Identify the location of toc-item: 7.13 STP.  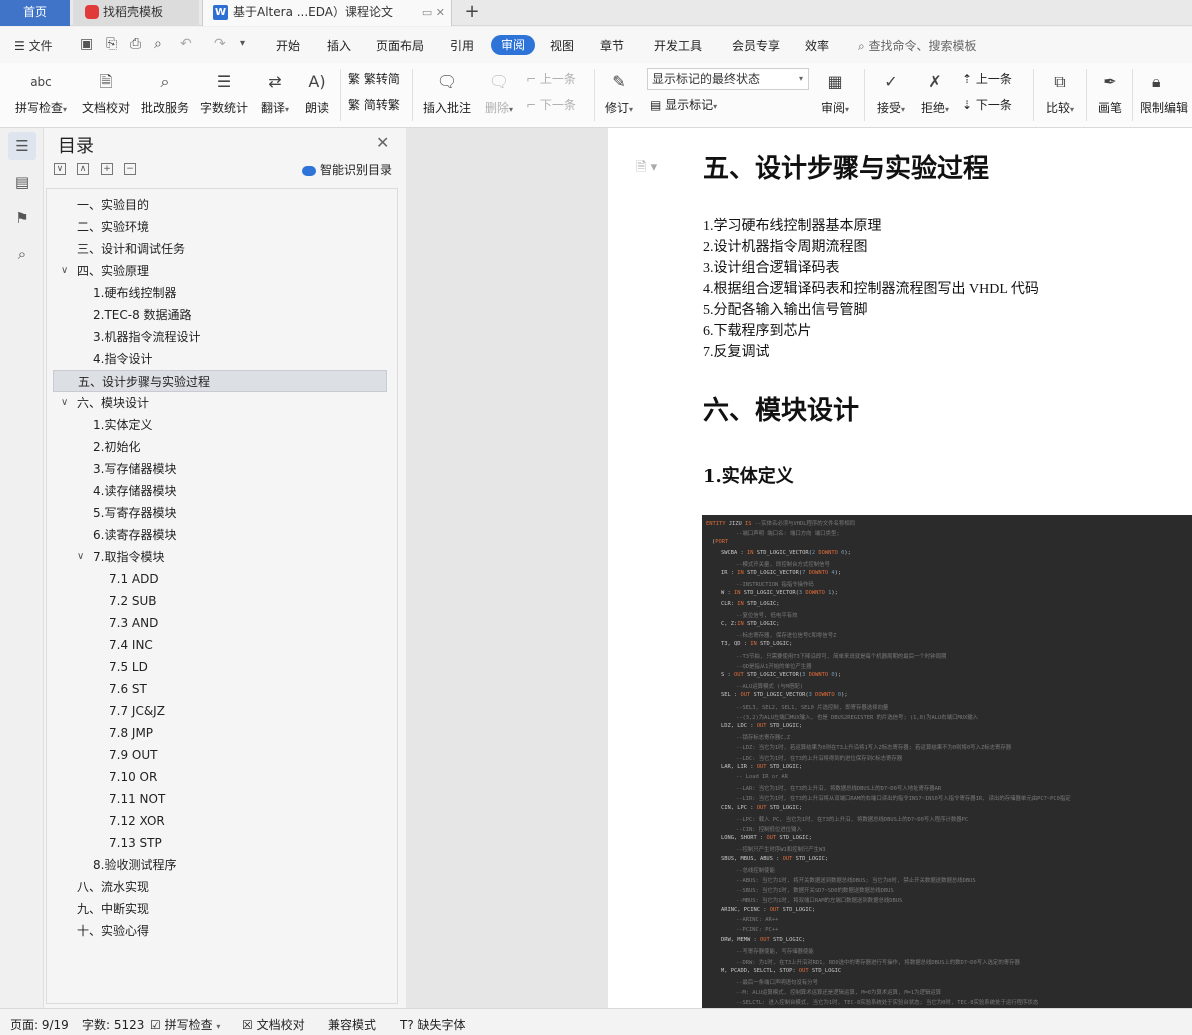
(220, 843).